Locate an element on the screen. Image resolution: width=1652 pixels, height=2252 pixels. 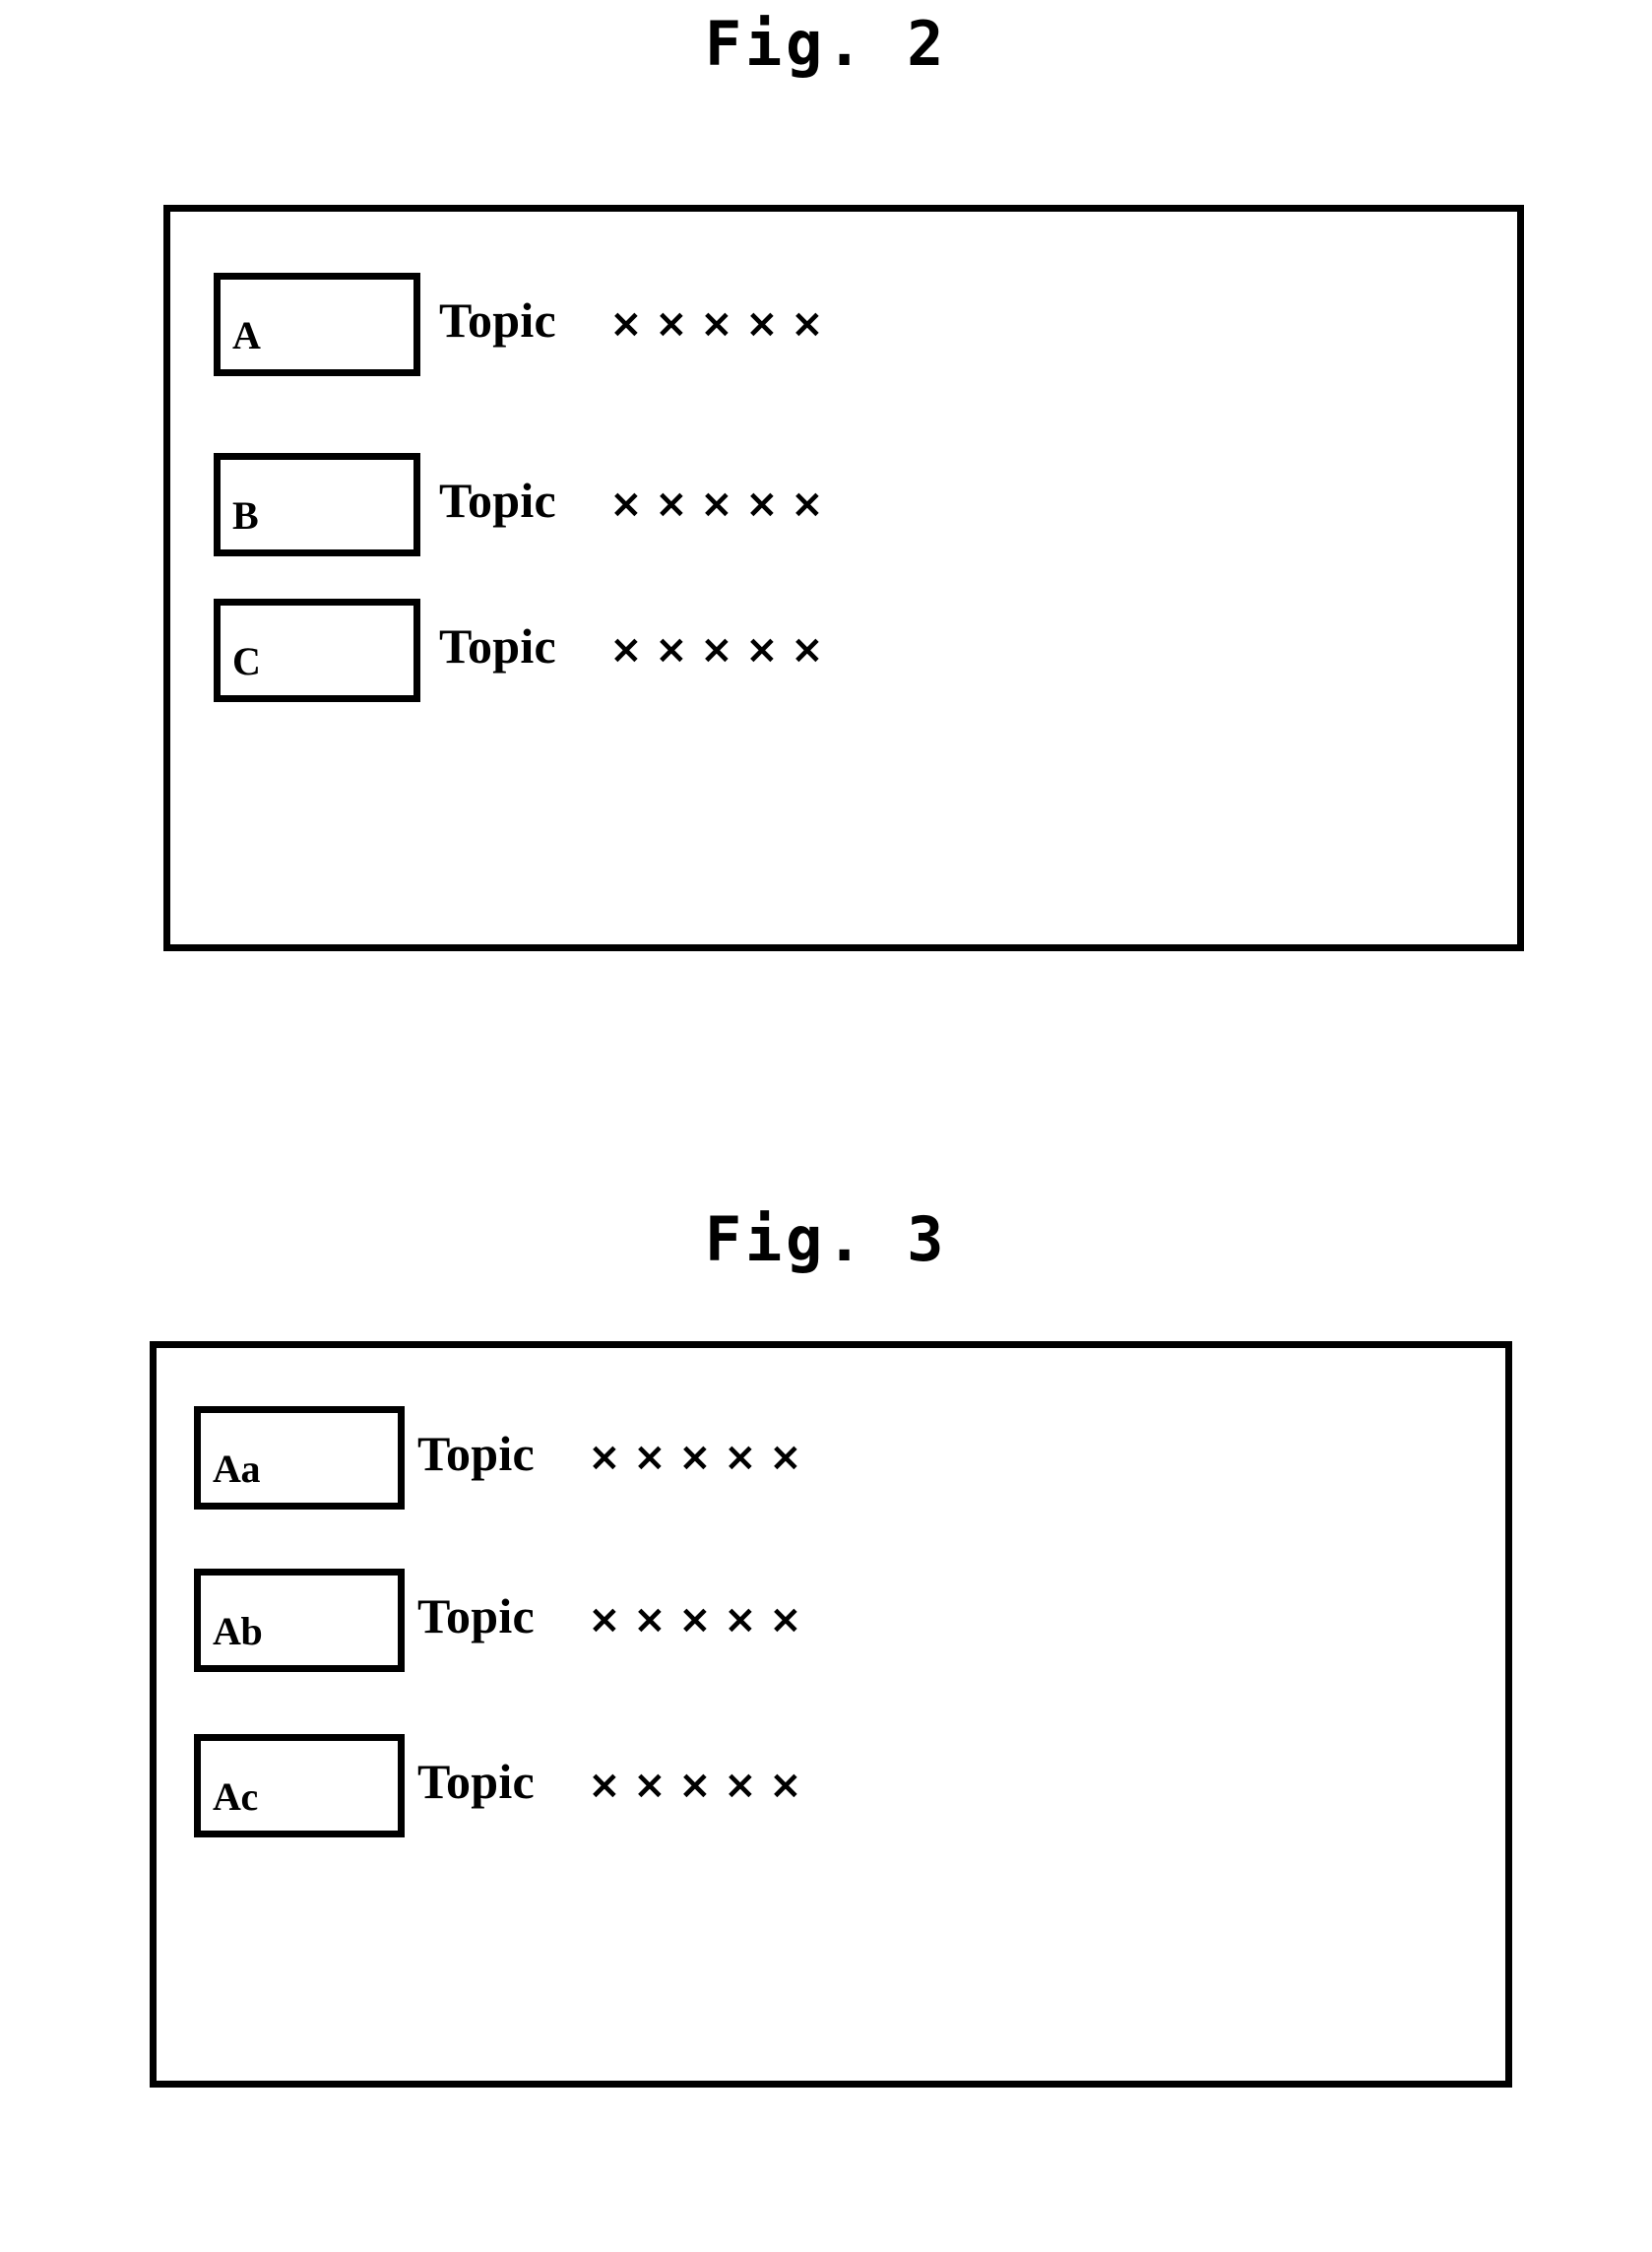
figure-3-item-label-aa: Aa is located at coordinates (237, 1469).